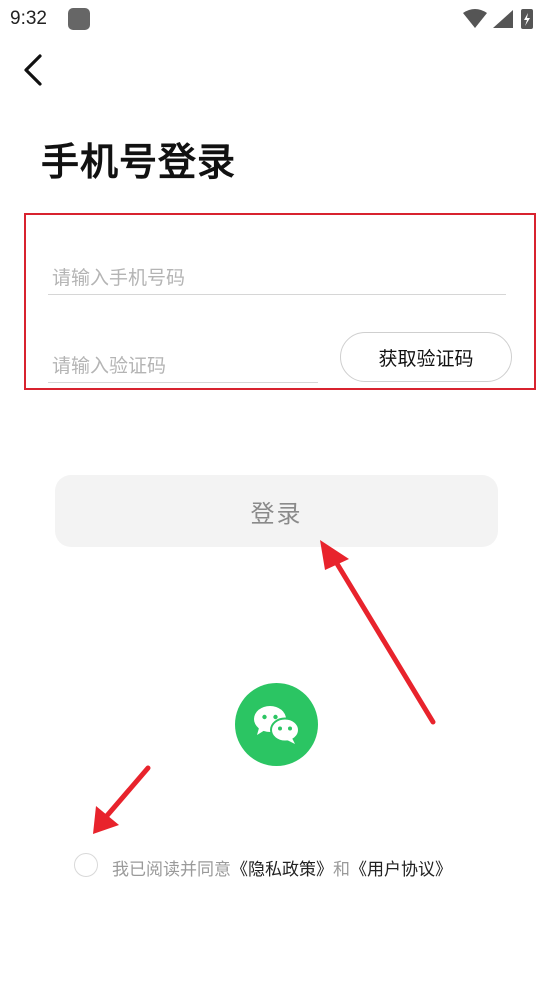  Describe the element at coordinates (171, 870) in the screenshot. I see `agreement-prefix: 我已阅读并同意` at that location.